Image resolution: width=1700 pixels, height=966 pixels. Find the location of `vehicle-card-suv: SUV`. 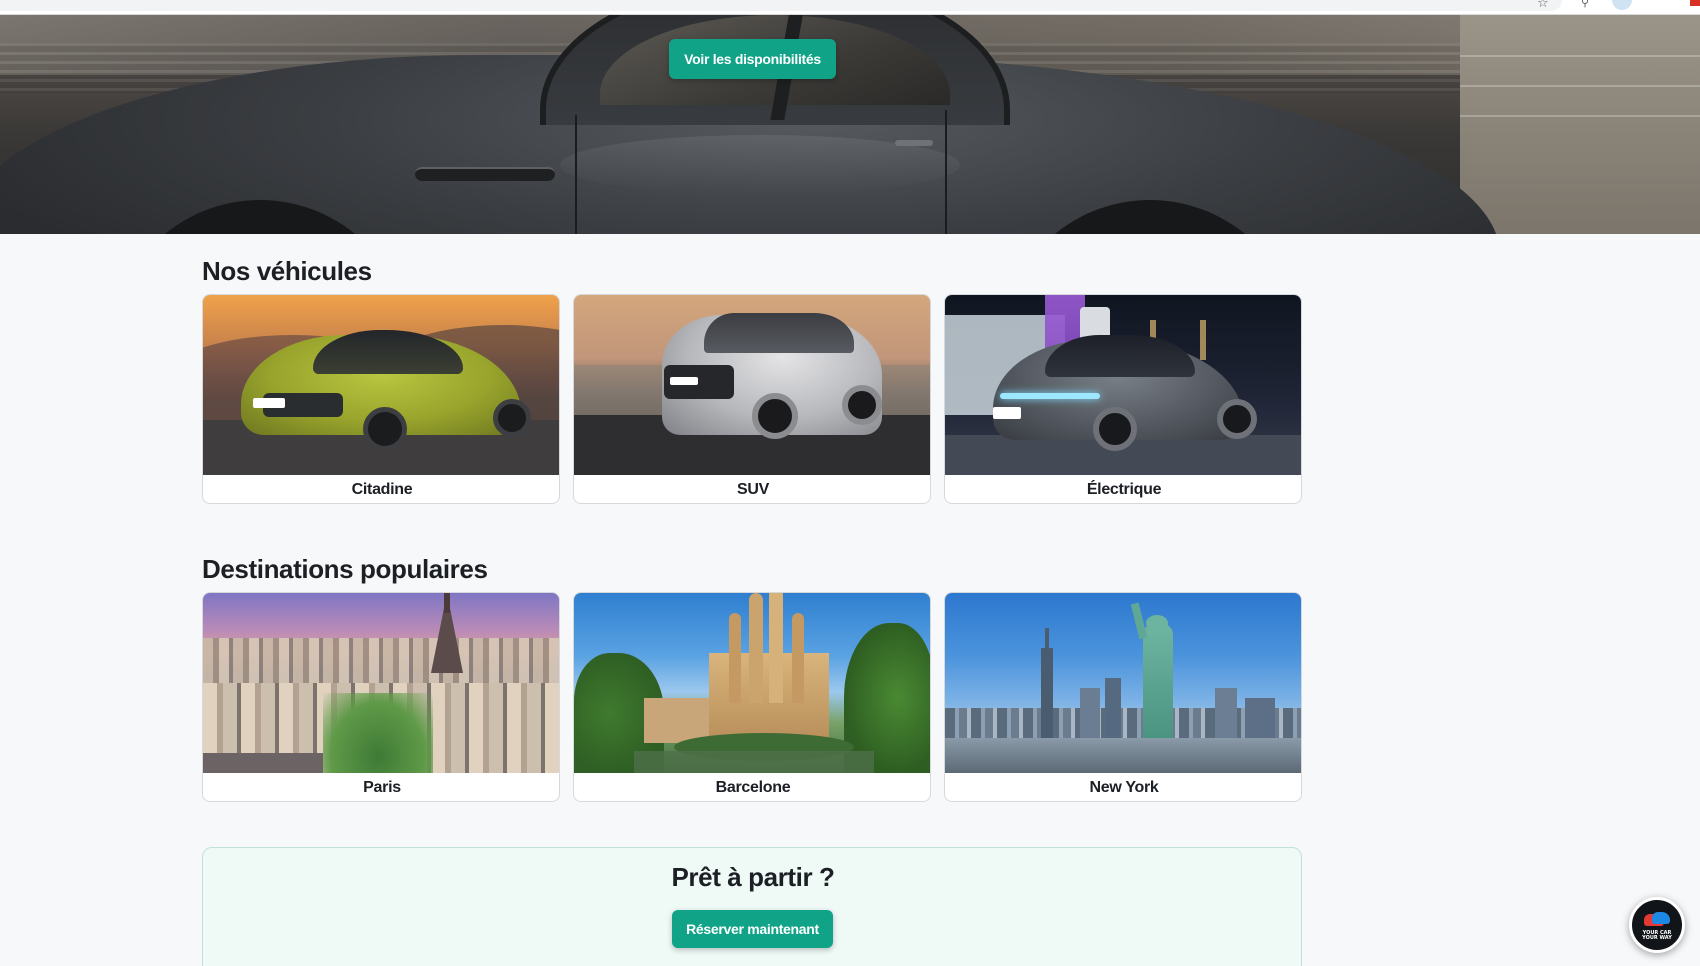

vehicle-card-suv: SUV is located at coordinates (752, 399).